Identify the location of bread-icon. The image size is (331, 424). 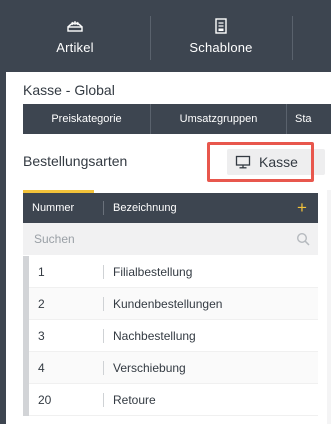
(75, 26).